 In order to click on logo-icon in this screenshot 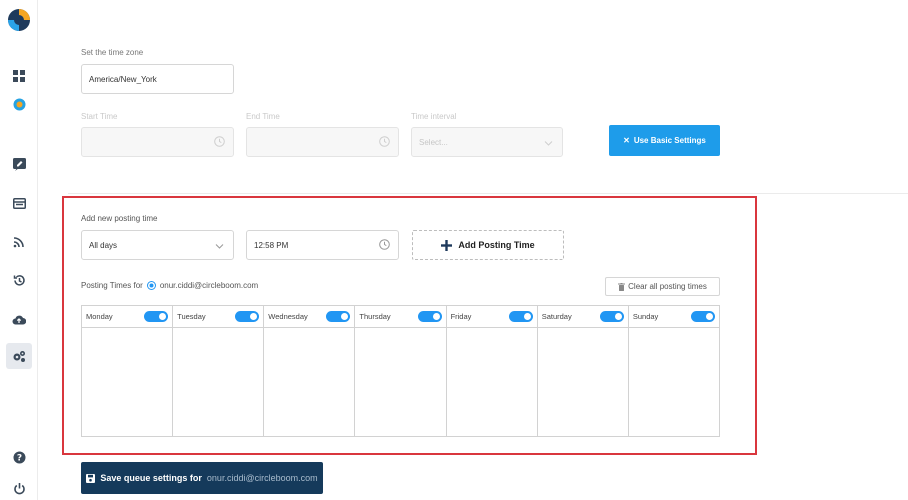, I will do `click(19, 20)`.